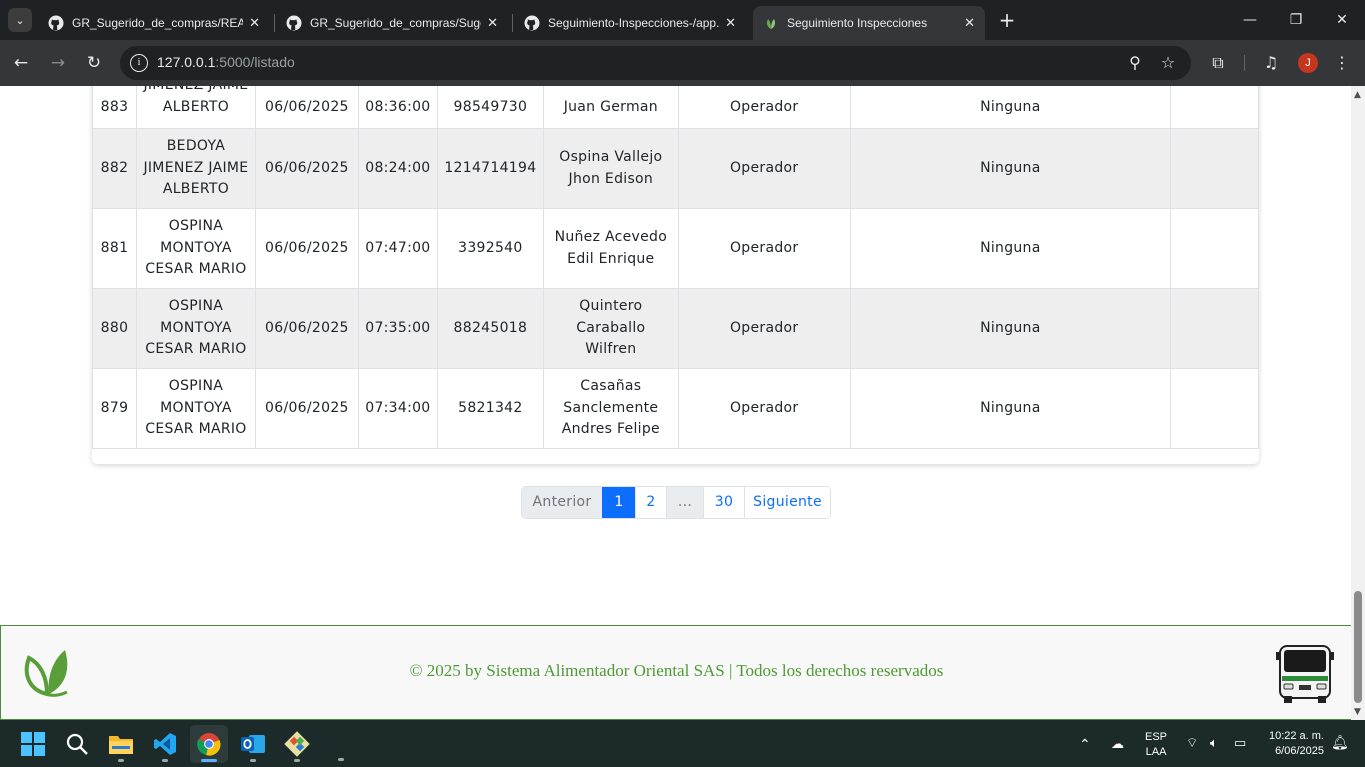  I want to click on browser-tab-active: Seguimiento Inspecciones ✕, so click(869, 23).